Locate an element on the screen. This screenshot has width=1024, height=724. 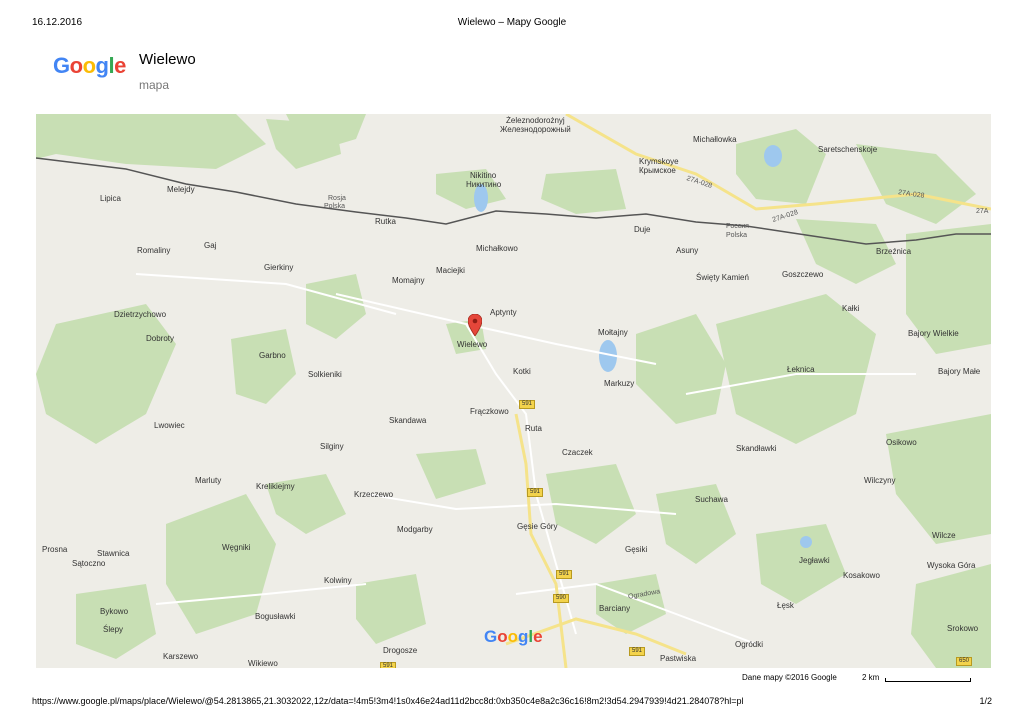
label-polska-right: Polska is located at coordinates (737, 235).